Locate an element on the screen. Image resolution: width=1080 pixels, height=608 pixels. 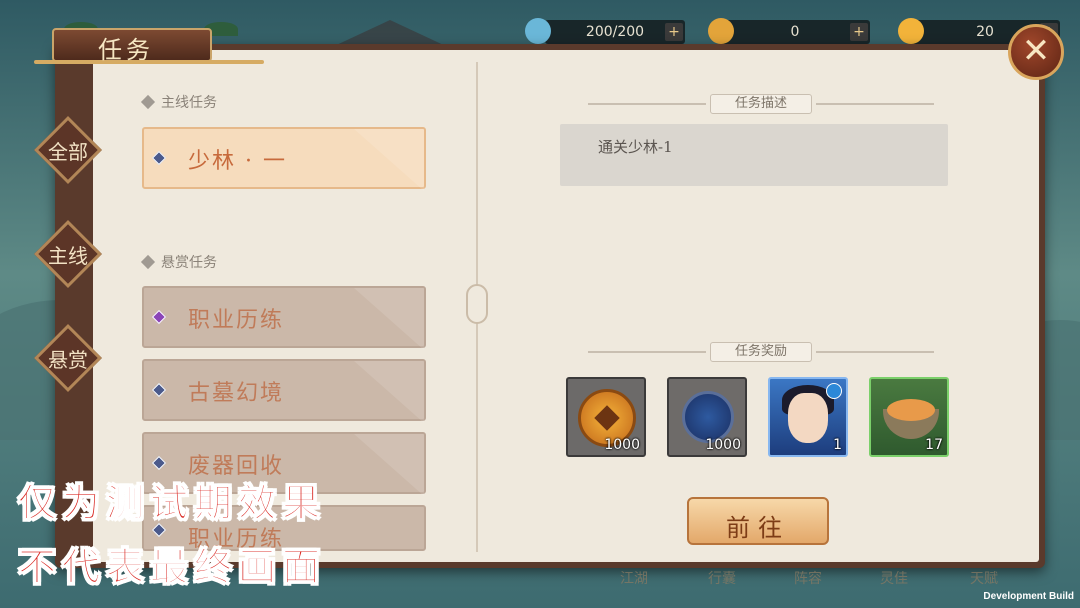
bounty-section-title: 悬赏任务 is located at coordinates (178, 262).